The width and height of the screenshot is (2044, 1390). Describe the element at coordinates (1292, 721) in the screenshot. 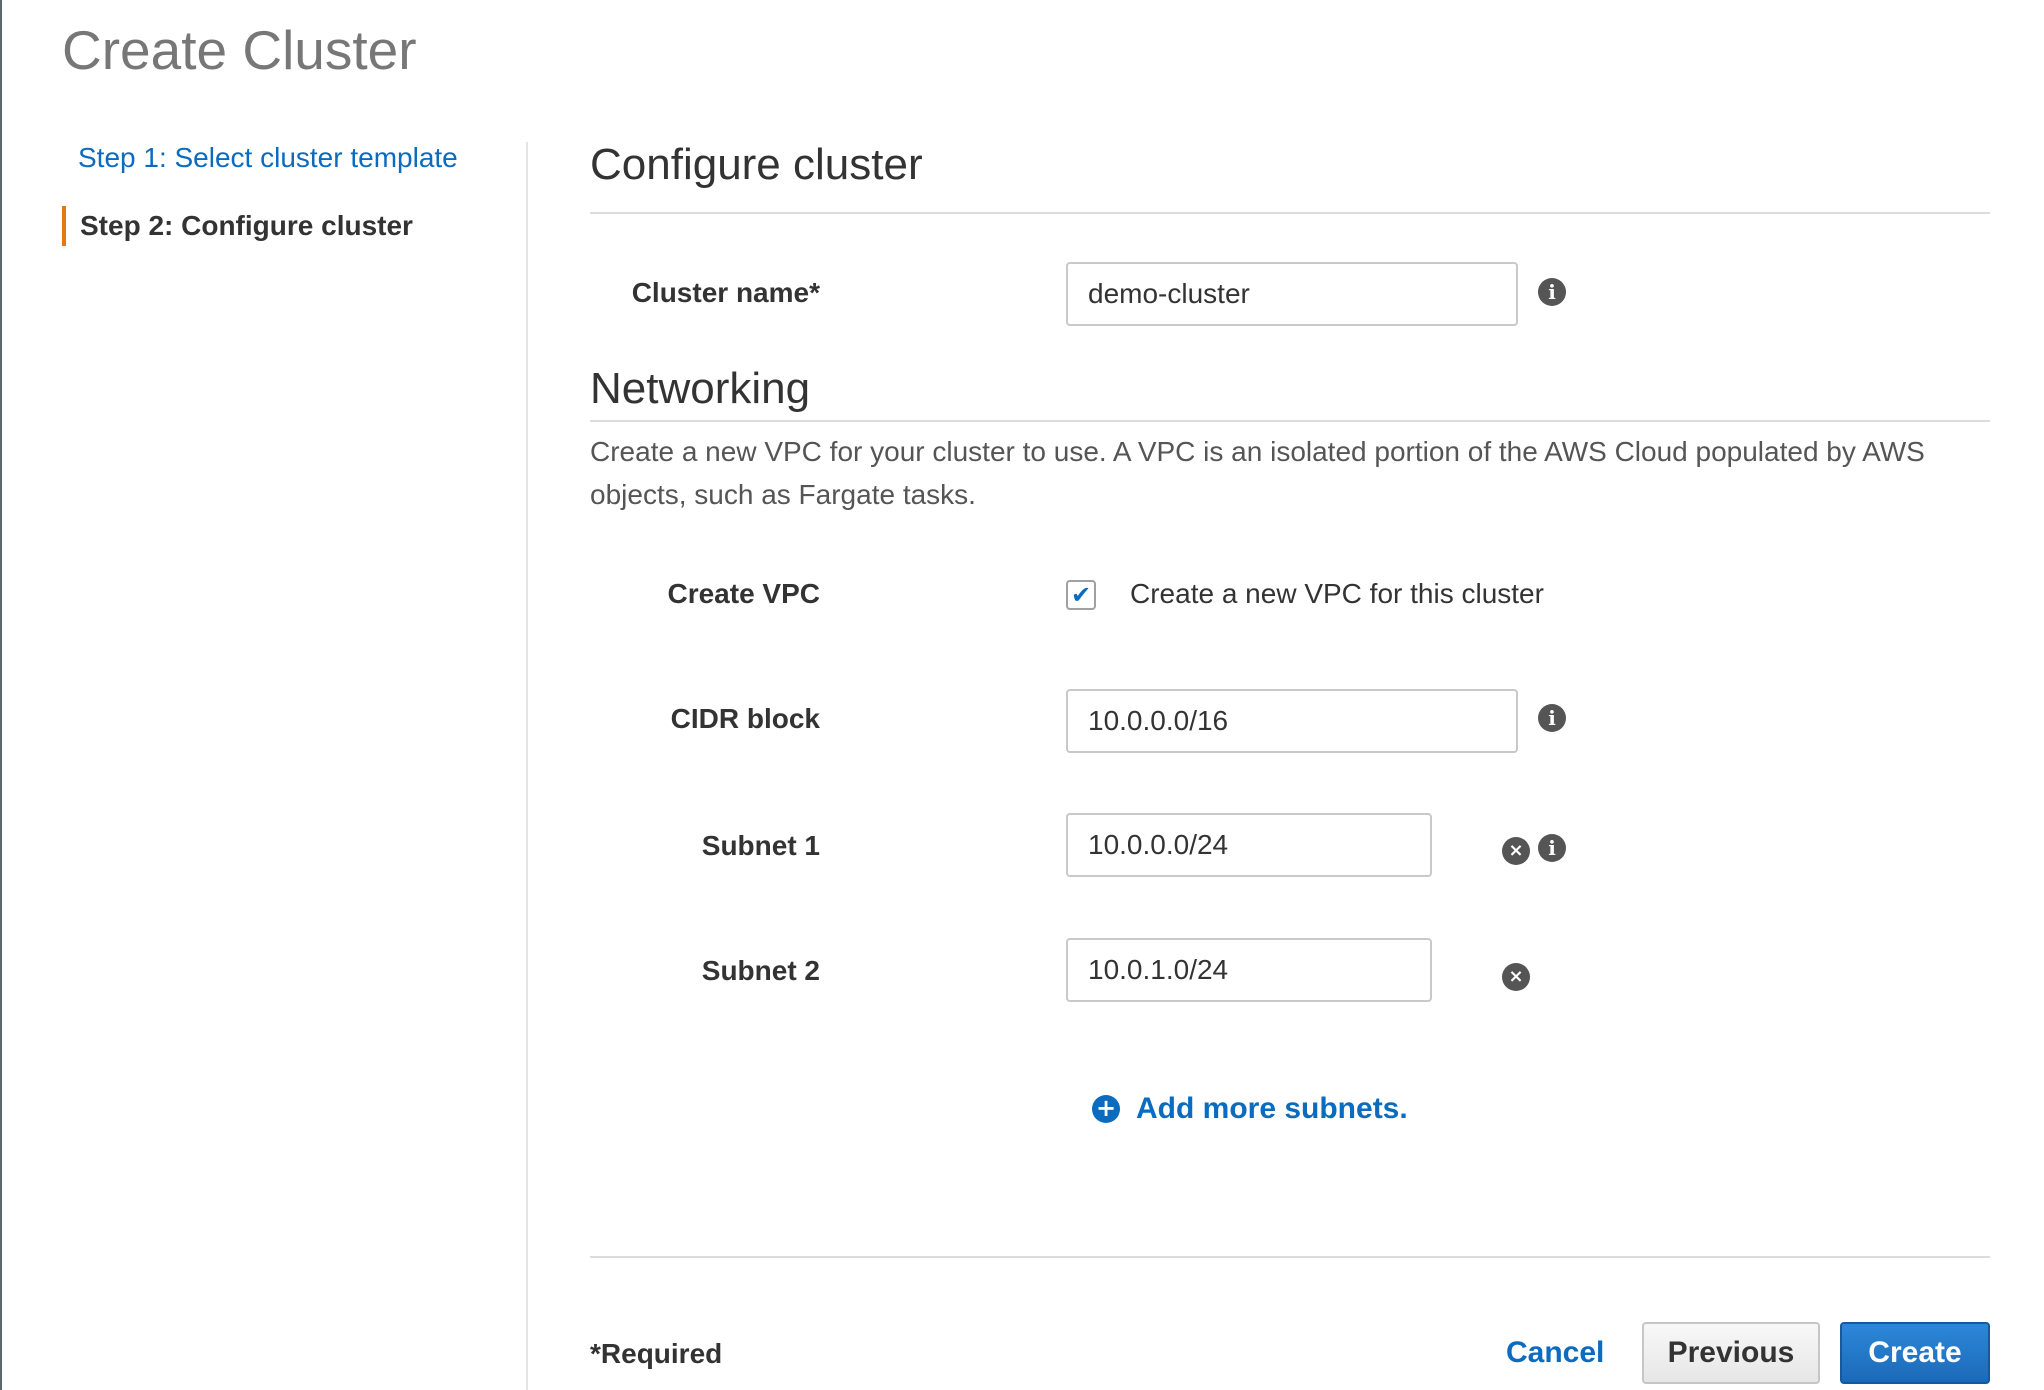

I see `cidr-block-input` at that location.